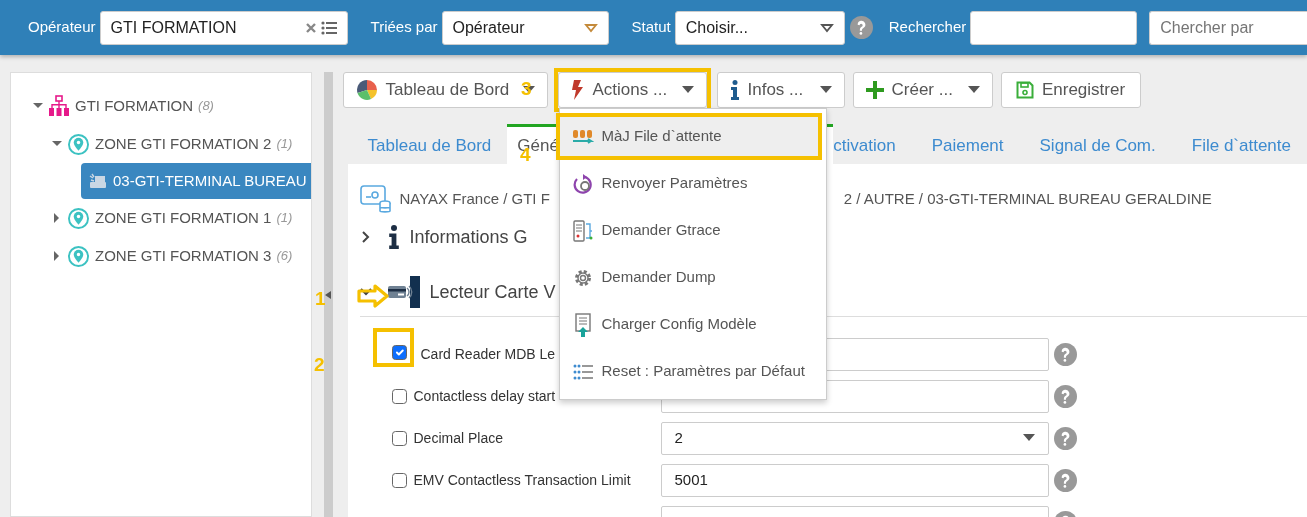 This screenshot has height=517, width=1307. Describe the element at coordinates (854, 480) in the screenshot. I see `input-field: 5001` at that location.